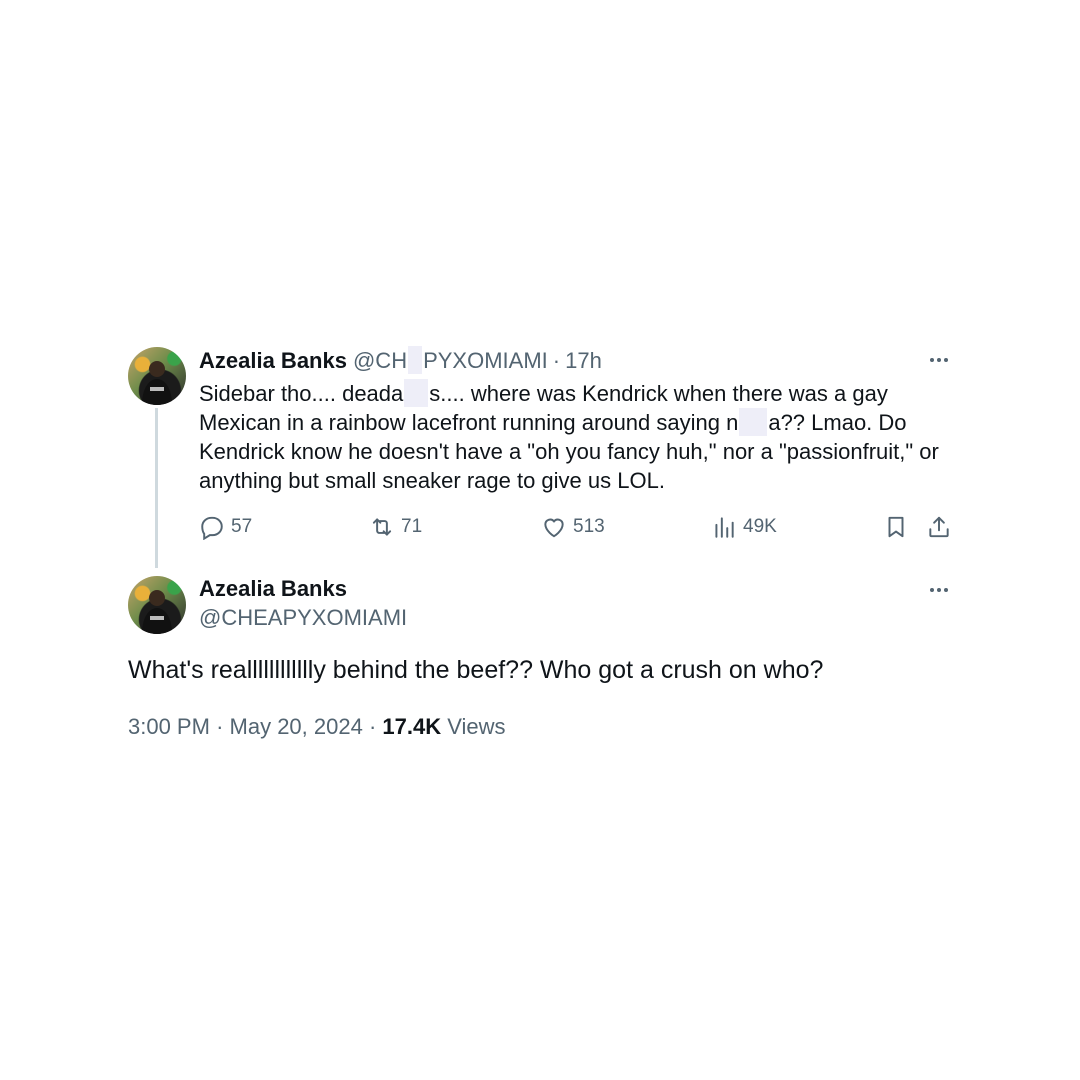  I want to click on reply-button: 57, so click(225, 527).